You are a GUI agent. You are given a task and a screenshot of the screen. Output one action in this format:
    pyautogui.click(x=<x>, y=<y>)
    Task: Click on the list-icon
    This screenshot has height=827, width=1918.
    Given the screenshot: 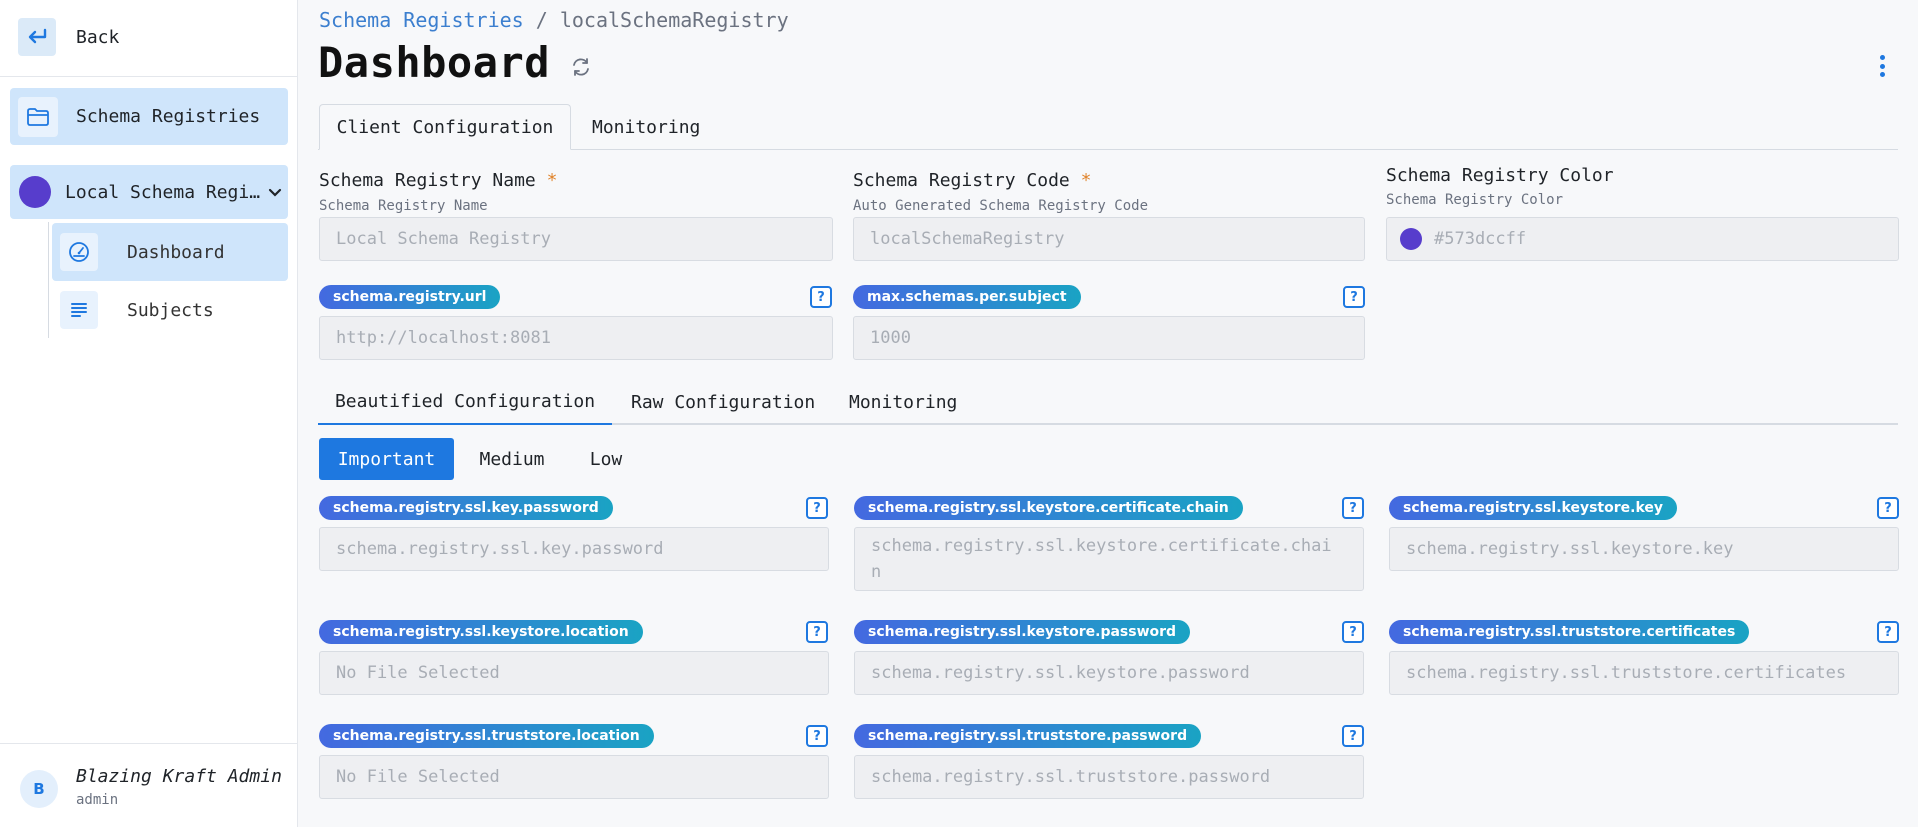 What is the action you would take?
    pyautogui.click(x=79, y=310)
    